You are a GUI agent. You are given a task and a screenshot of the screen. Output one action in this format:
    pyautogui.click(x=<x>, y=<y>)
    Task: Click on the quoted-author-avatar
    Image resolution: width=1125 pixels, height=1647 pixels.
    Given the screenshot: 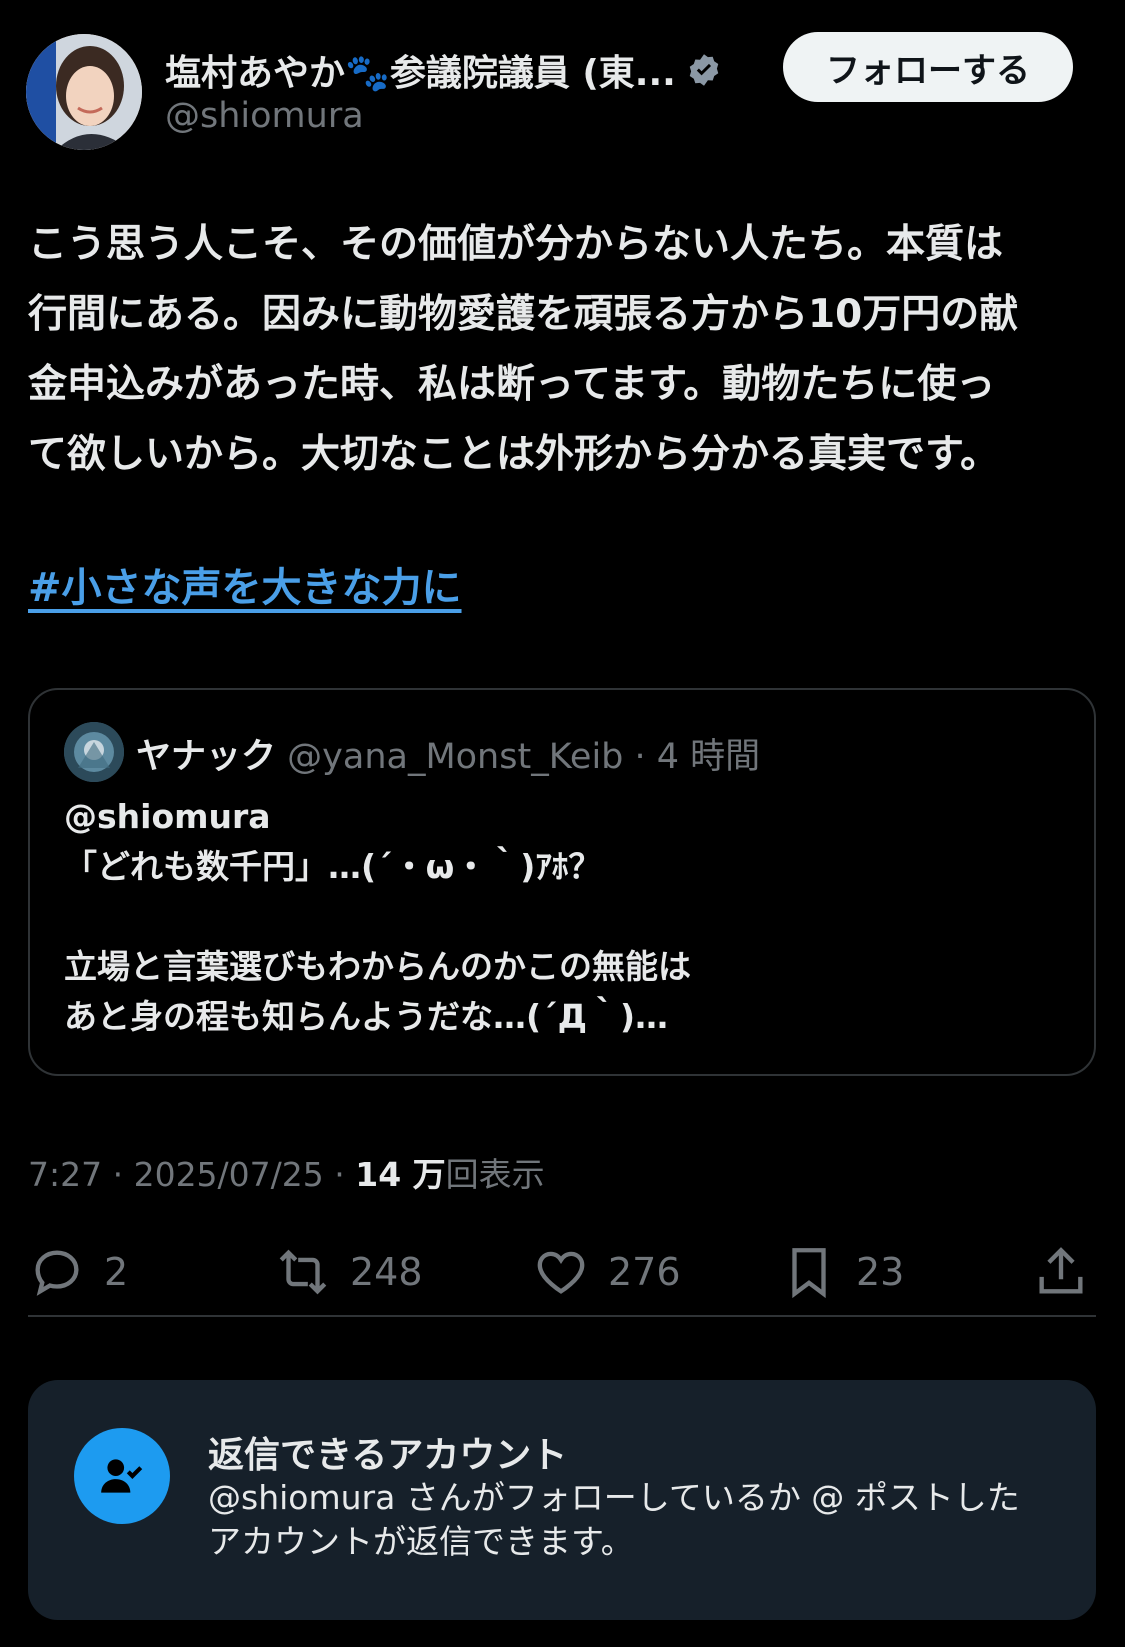 What is the action you would take?
    pyautogui.click(x=94, y=752)
    